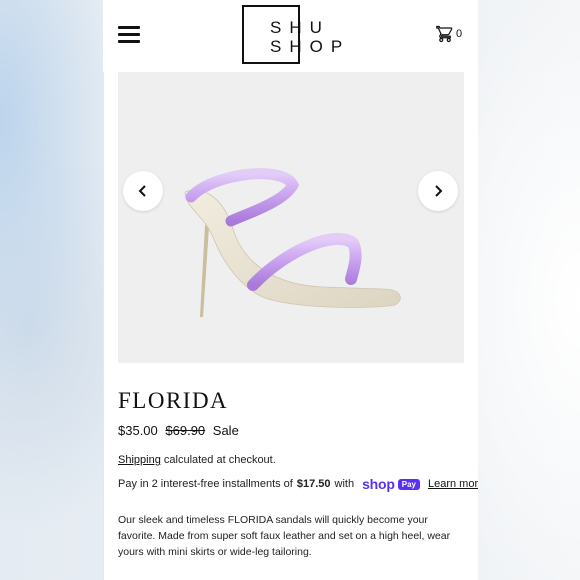 This screenshot has width=580, height=580. Describe the element at coordinates (313, 484) in the screenshot. I see `installment-amount: $17.50` at that location.